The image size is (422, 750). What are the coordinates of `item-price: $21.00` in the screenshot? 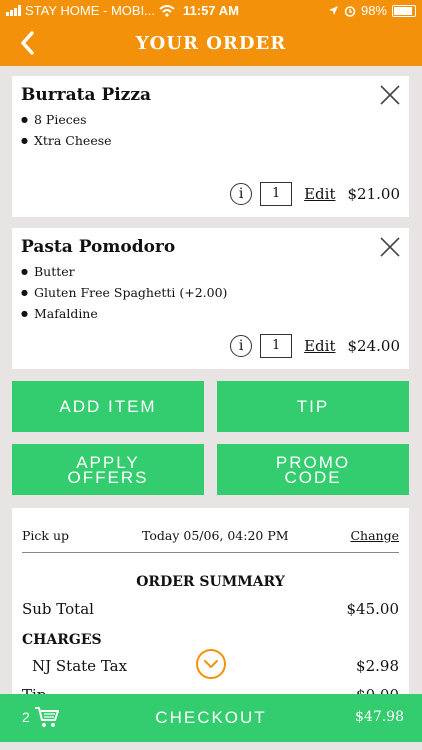 It's located at (374, 194).